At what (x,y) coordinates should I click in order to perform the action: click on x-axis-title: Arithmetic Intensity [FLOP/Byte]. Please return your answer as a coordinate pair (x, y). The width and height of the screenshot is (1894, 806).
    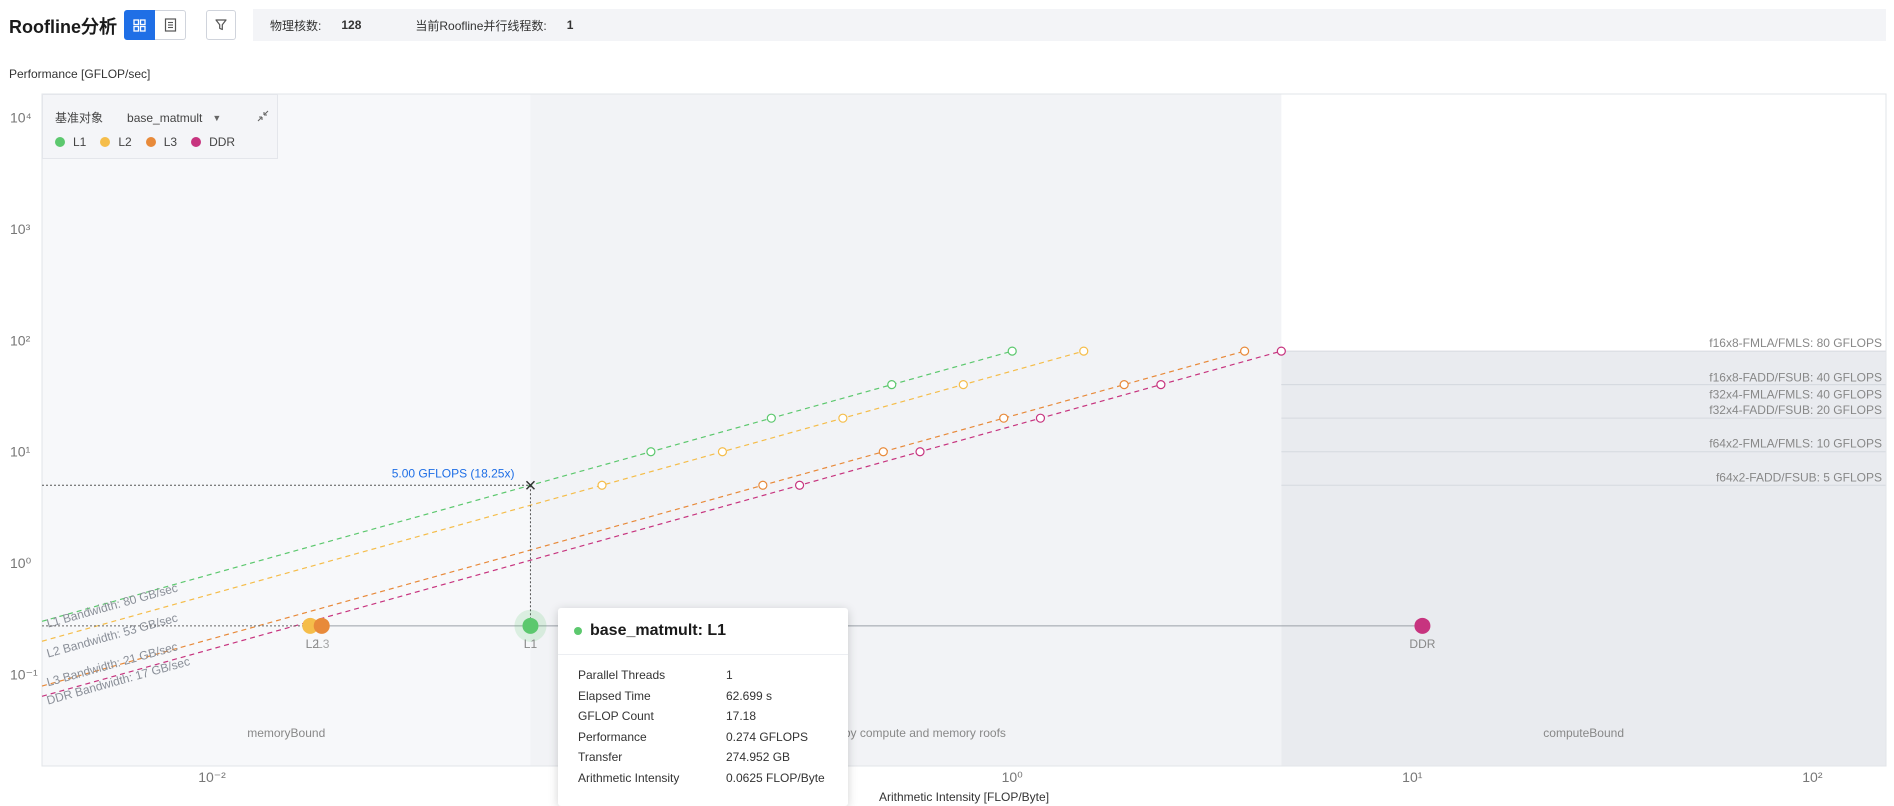
    Looking at the image, I should click on (964, 797).